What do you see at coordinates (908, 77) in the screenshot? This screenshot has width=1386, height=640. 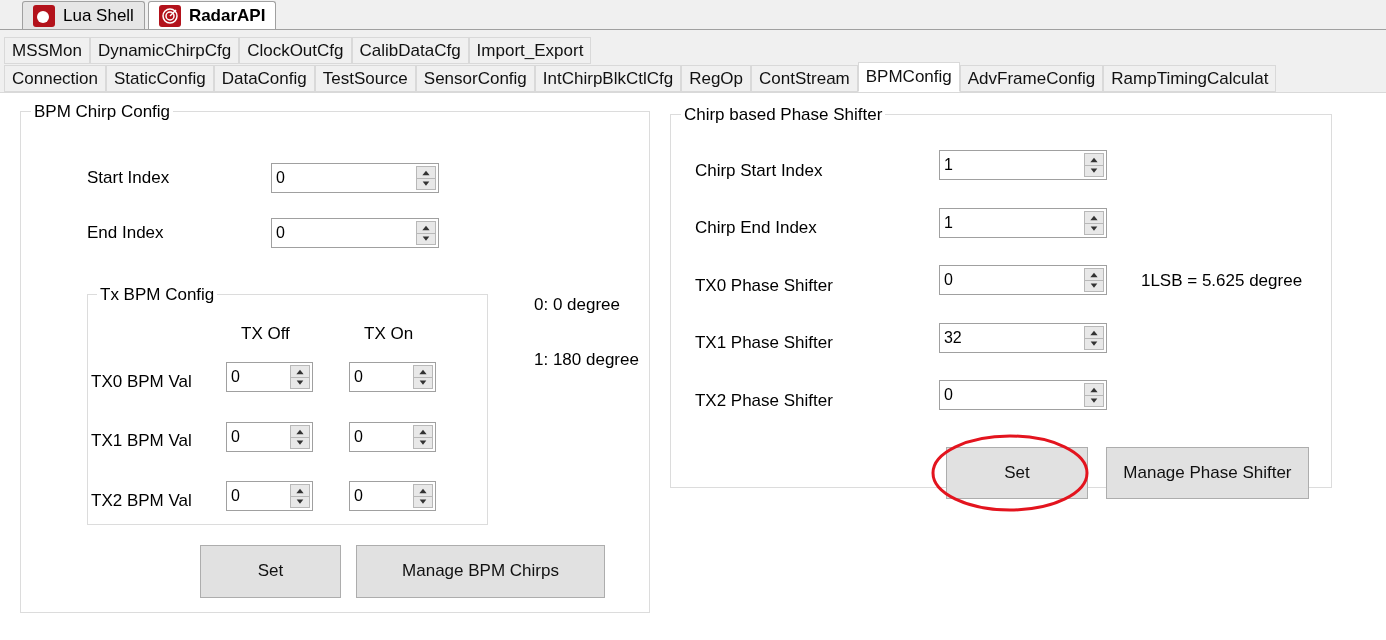 I see `tab: BPMConfig` at bounding box center [908, 77].